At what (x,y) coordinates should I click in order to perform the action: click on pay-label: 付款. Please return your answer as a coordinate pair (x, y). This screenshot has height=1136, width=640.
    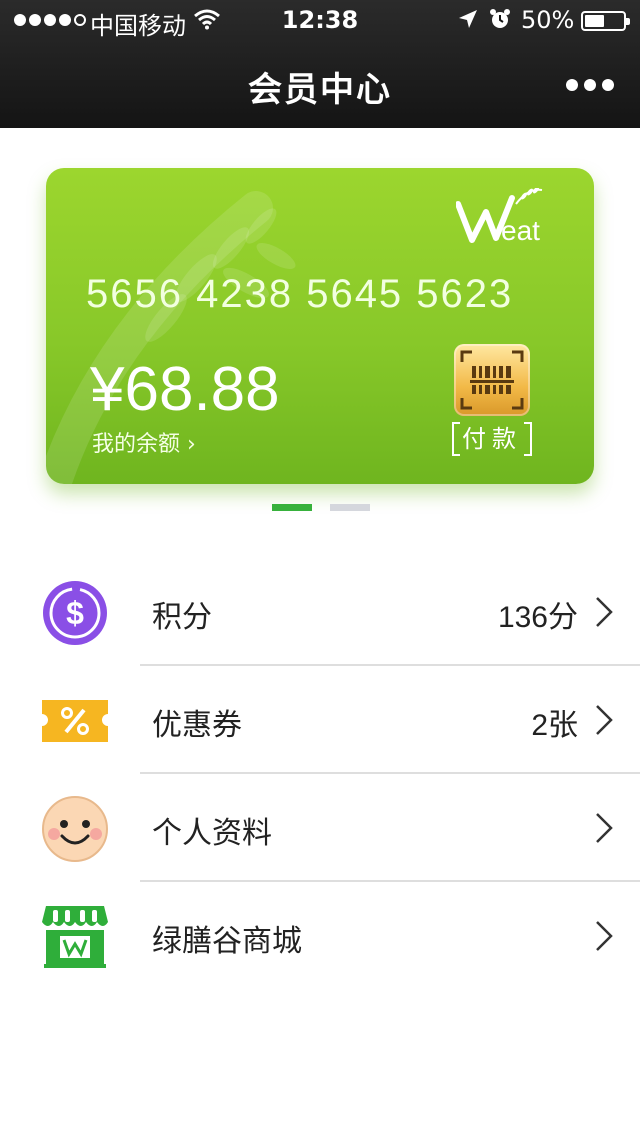
    Looking at the image, I should click on (492, 439).